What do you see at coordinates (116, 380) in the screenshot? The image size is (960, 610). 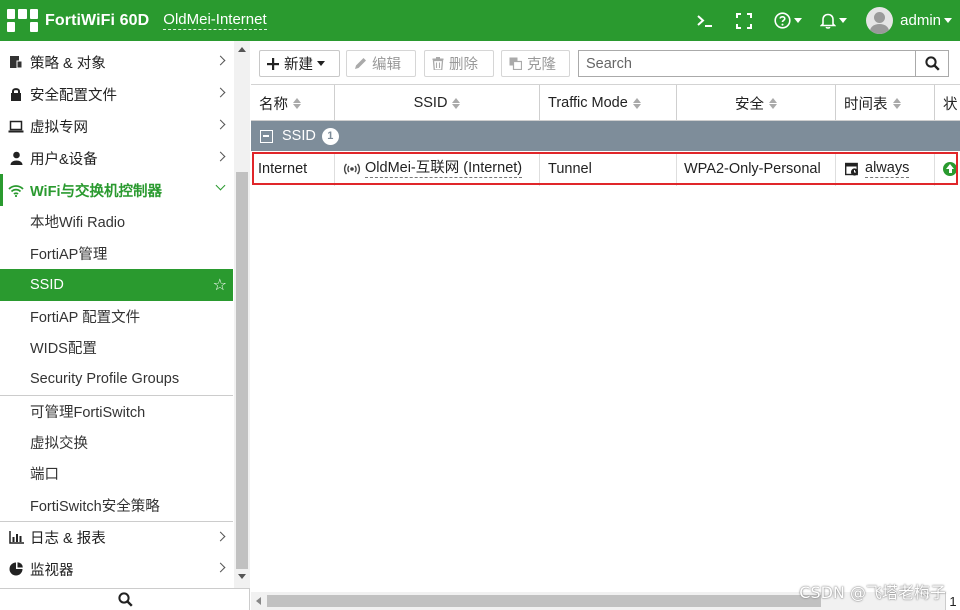 I see `sidebar-item-security-profile-groups: Security Profile Groups` at bounding box center [116, 380].